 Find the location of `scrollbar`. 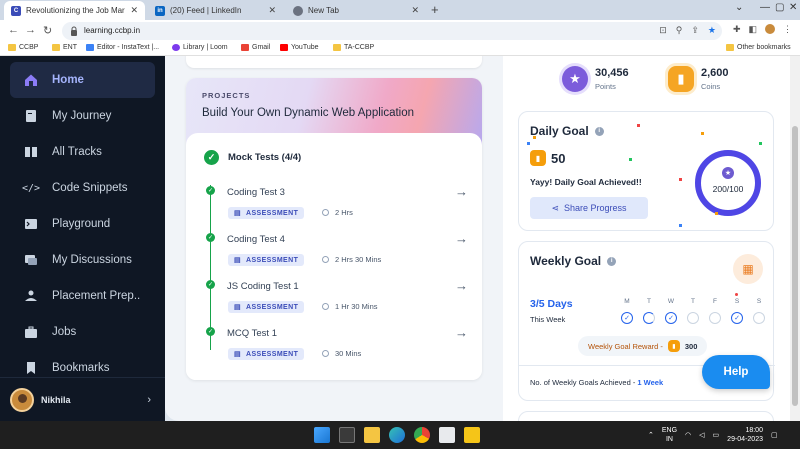

scrollbar is located at coordinates (795, 238).